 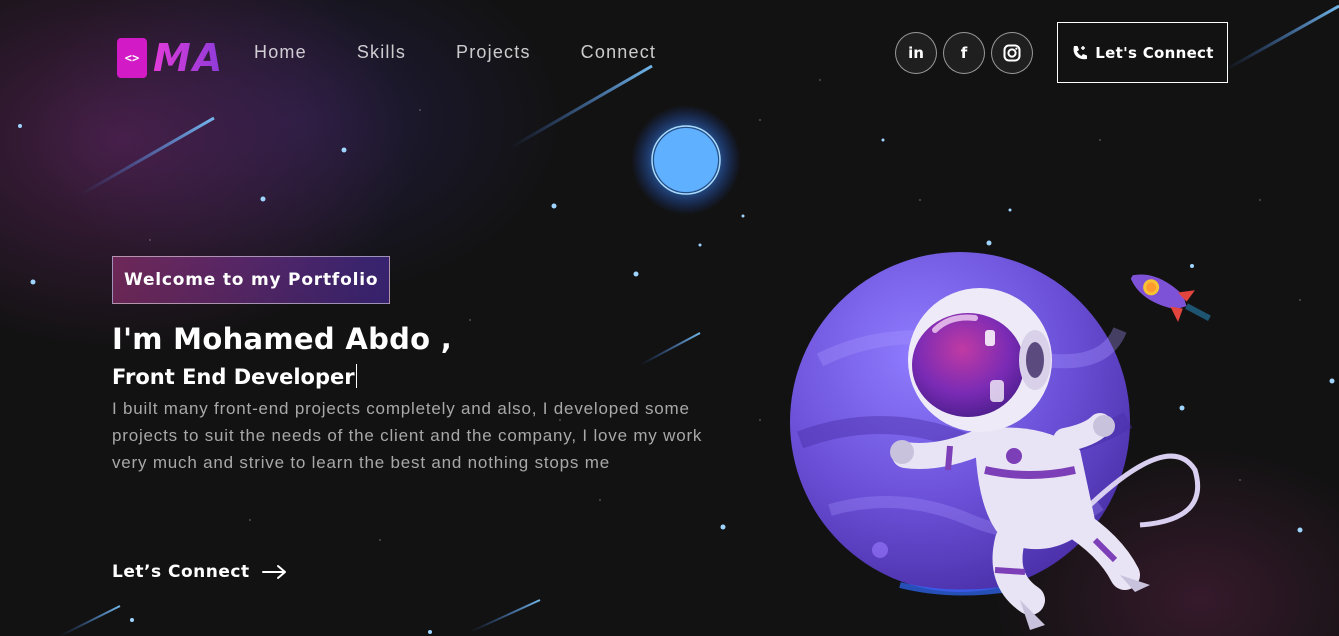 What do you see at coordinates (181, 572) in the screenshot?
I see `hero-connect-label: Let’s Connect` at bounding box center [181, 572].